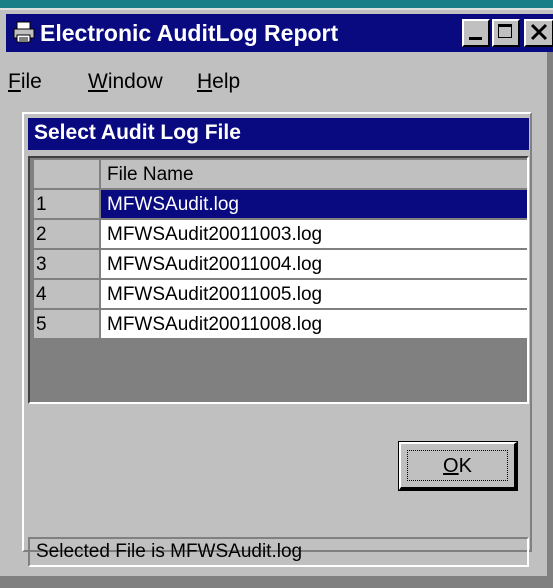 This screenshot has height=588, width=553. Describe the element at coordinates (276, 582) in the screenshot. I see `window-bottom-edge` at that location.